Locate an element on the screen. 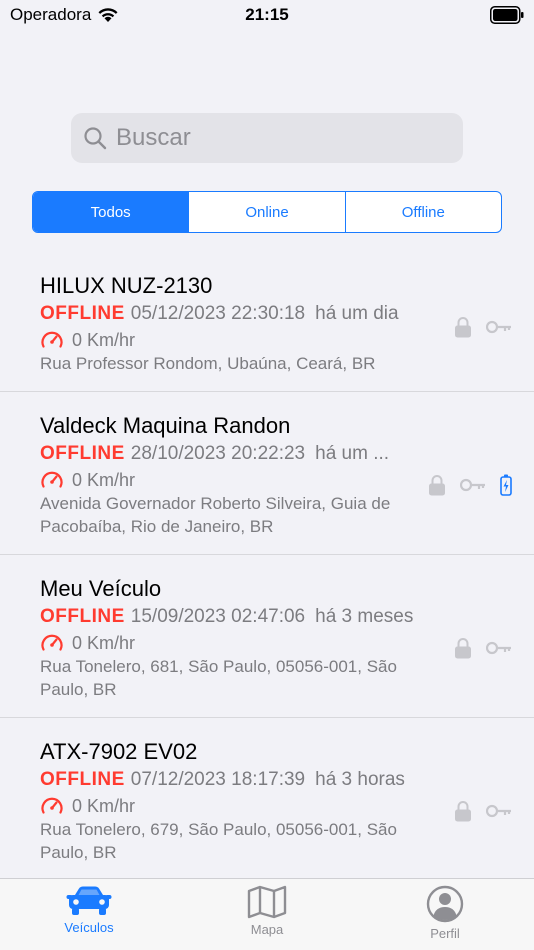  last-update: 15/09/2023 02:47:06 is located at coordinates (218, 616).